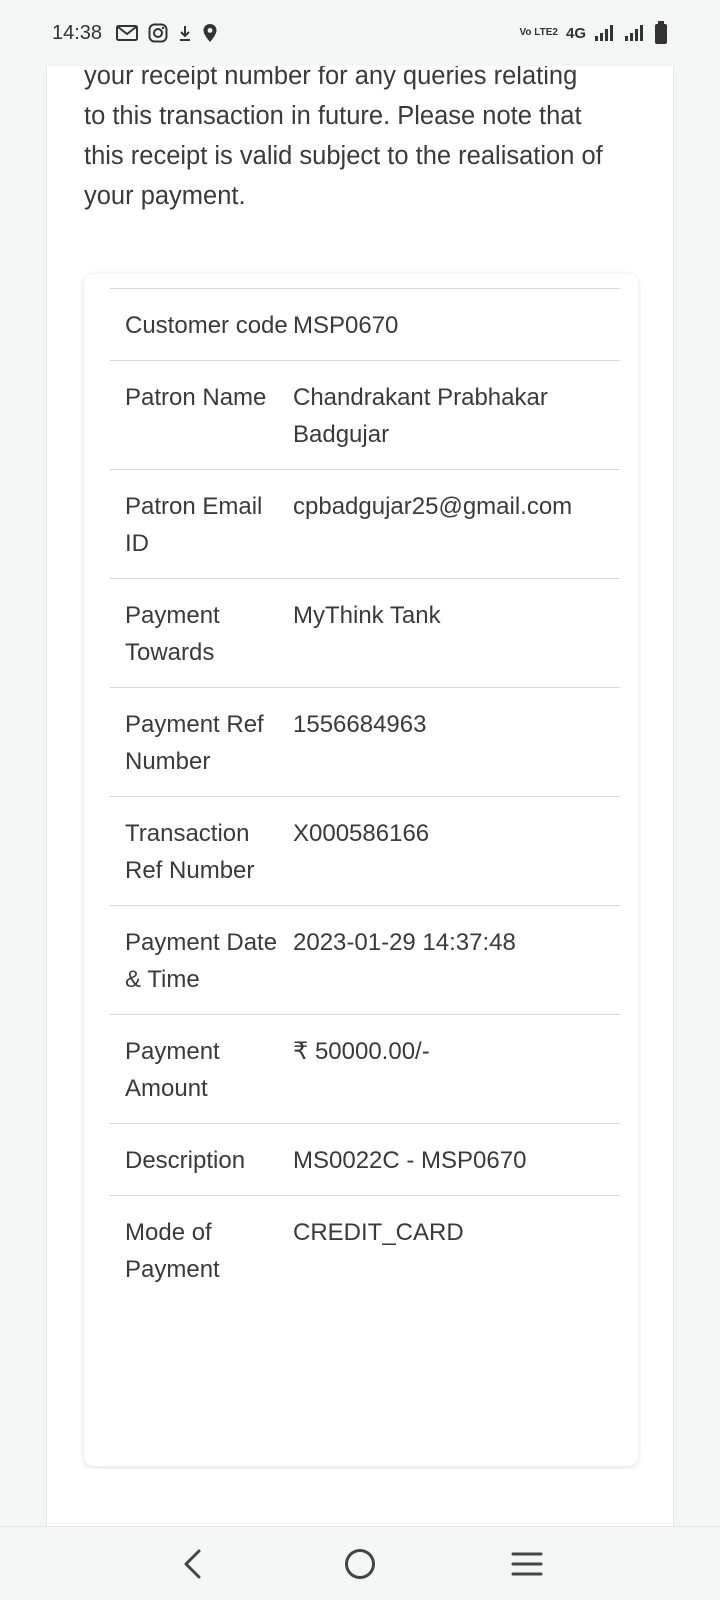 Image resolution: width=720 pixels, height=1600 pixels. I want to click on row-value: cpbadgujar25@gmail.com, so click(433, 506).